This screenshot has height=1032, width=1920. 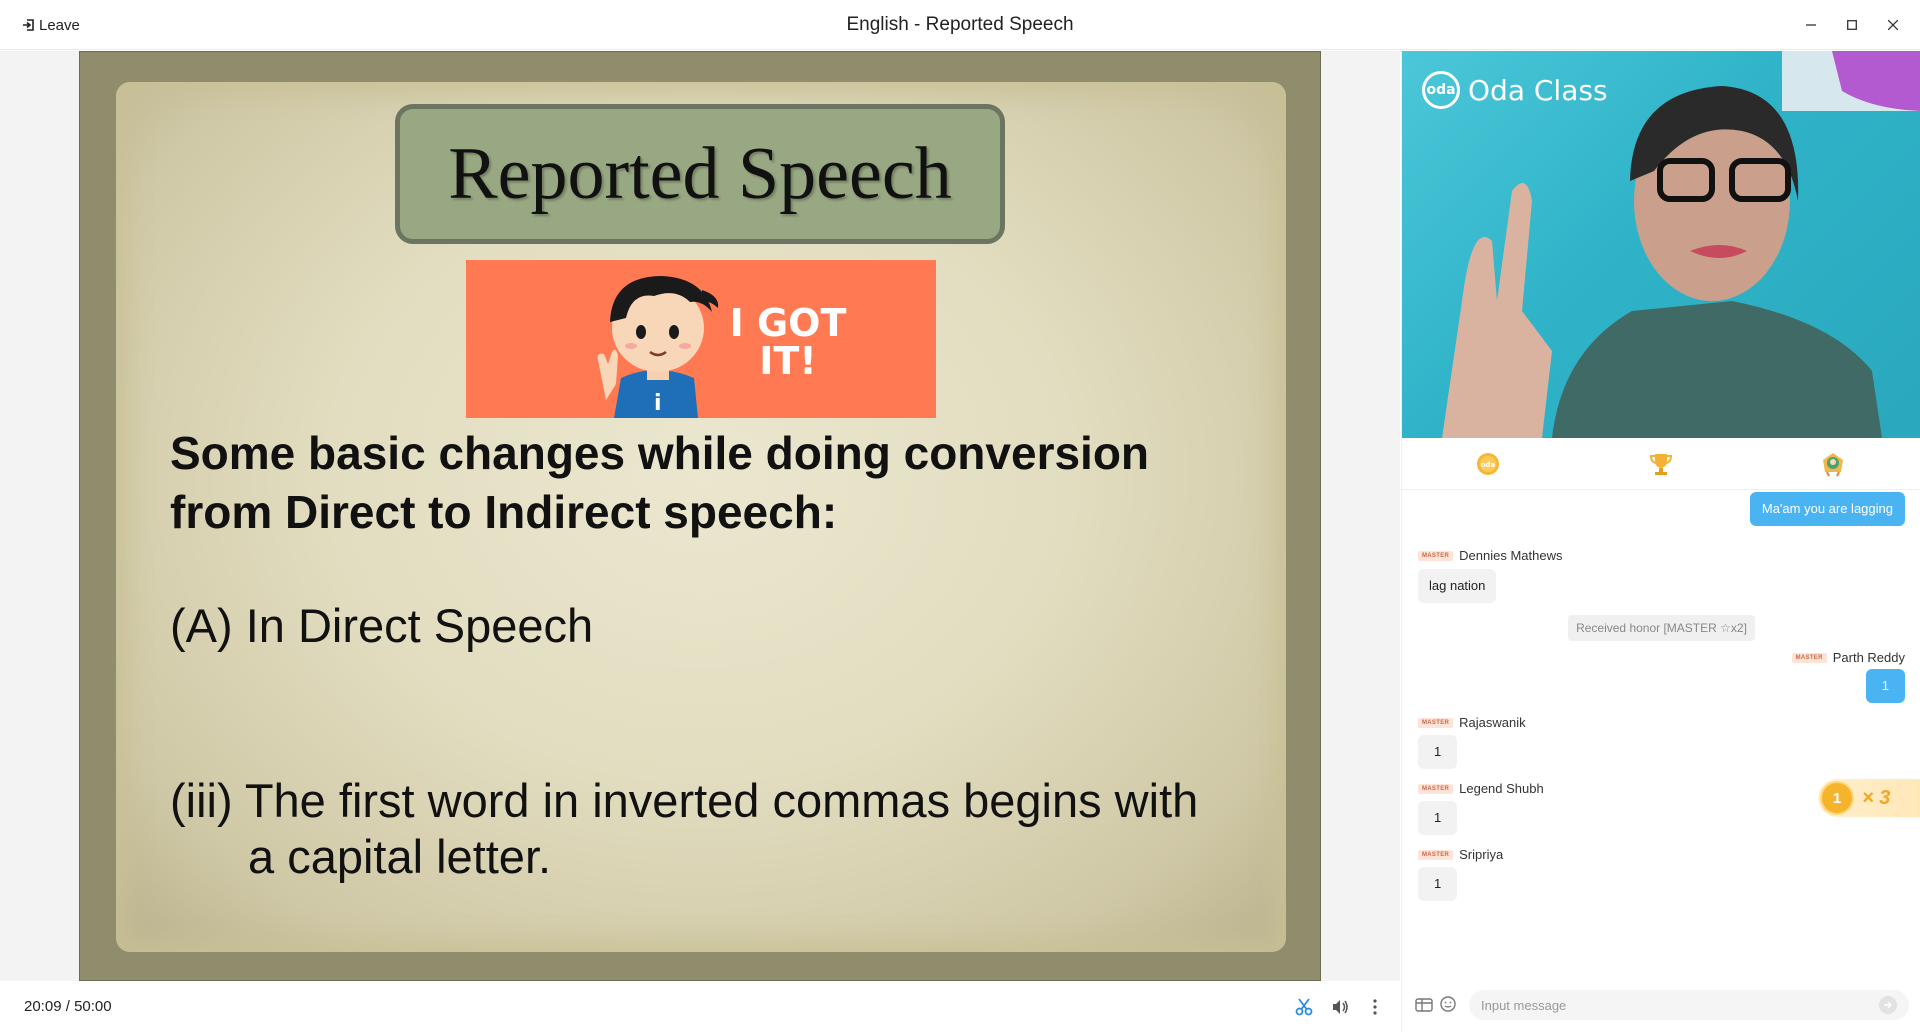 I want to click on chat-bubble-mine: Ma'am you are lagging, so click(x=1827, y=509).